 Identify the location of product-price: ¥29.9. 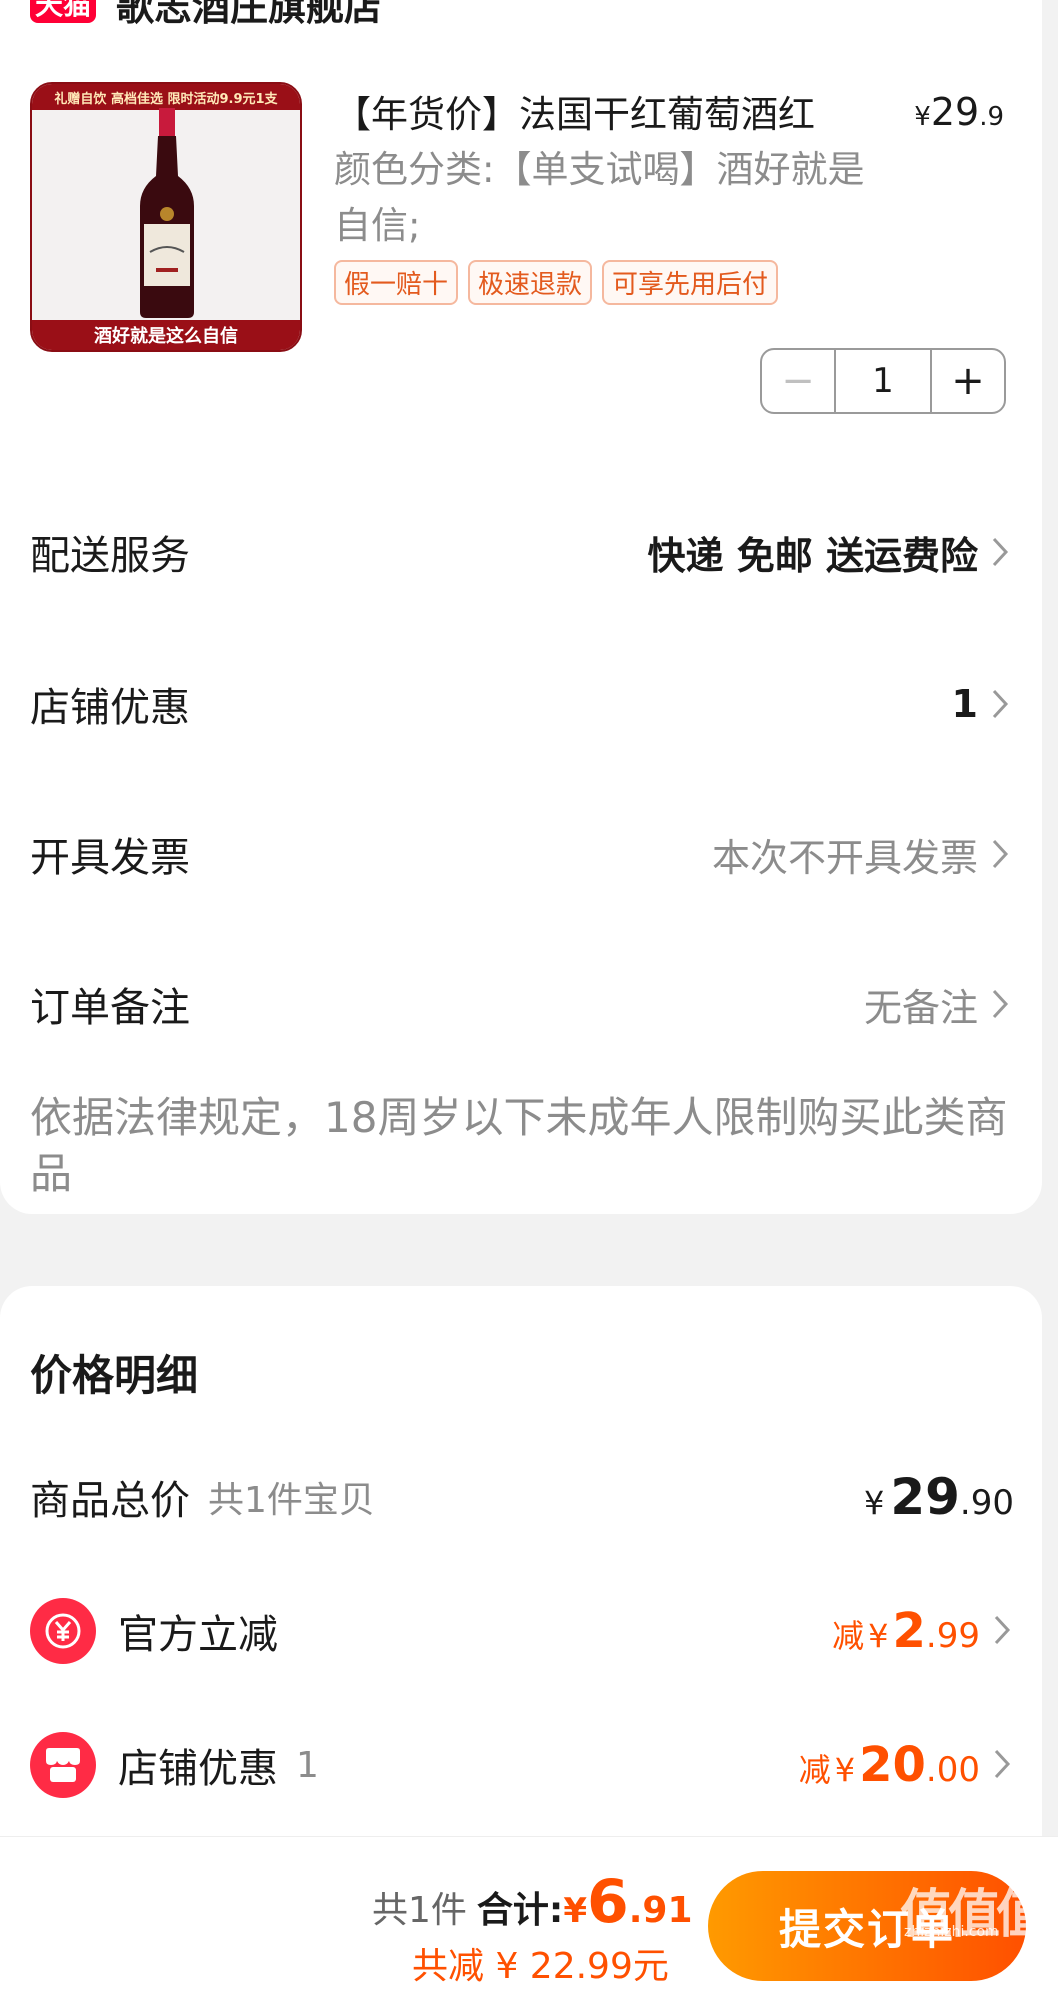
(959, 112).